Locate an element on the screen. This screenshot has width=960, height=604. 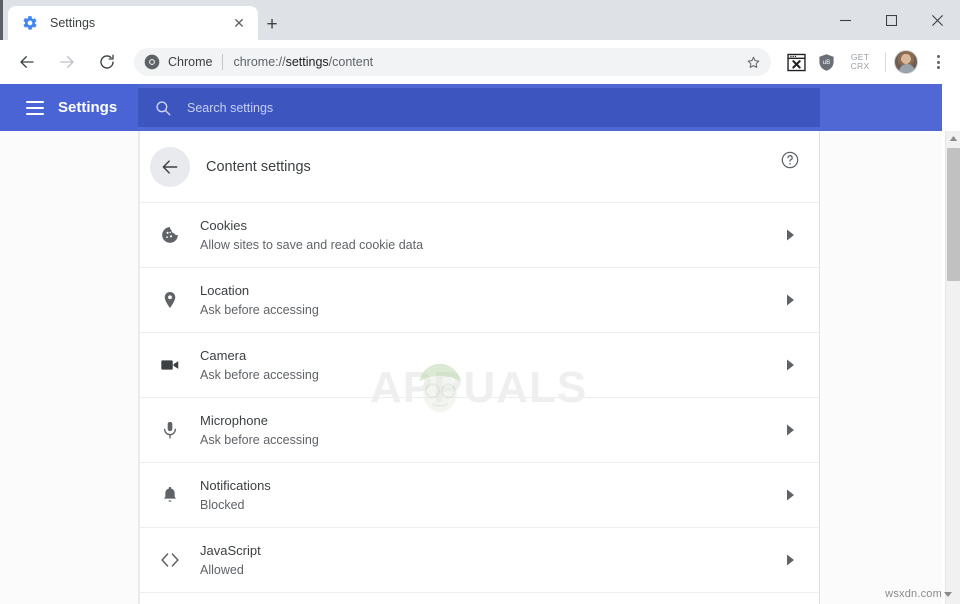
row-text: Camera Ask before accessing is located at coordinates (487, 365).